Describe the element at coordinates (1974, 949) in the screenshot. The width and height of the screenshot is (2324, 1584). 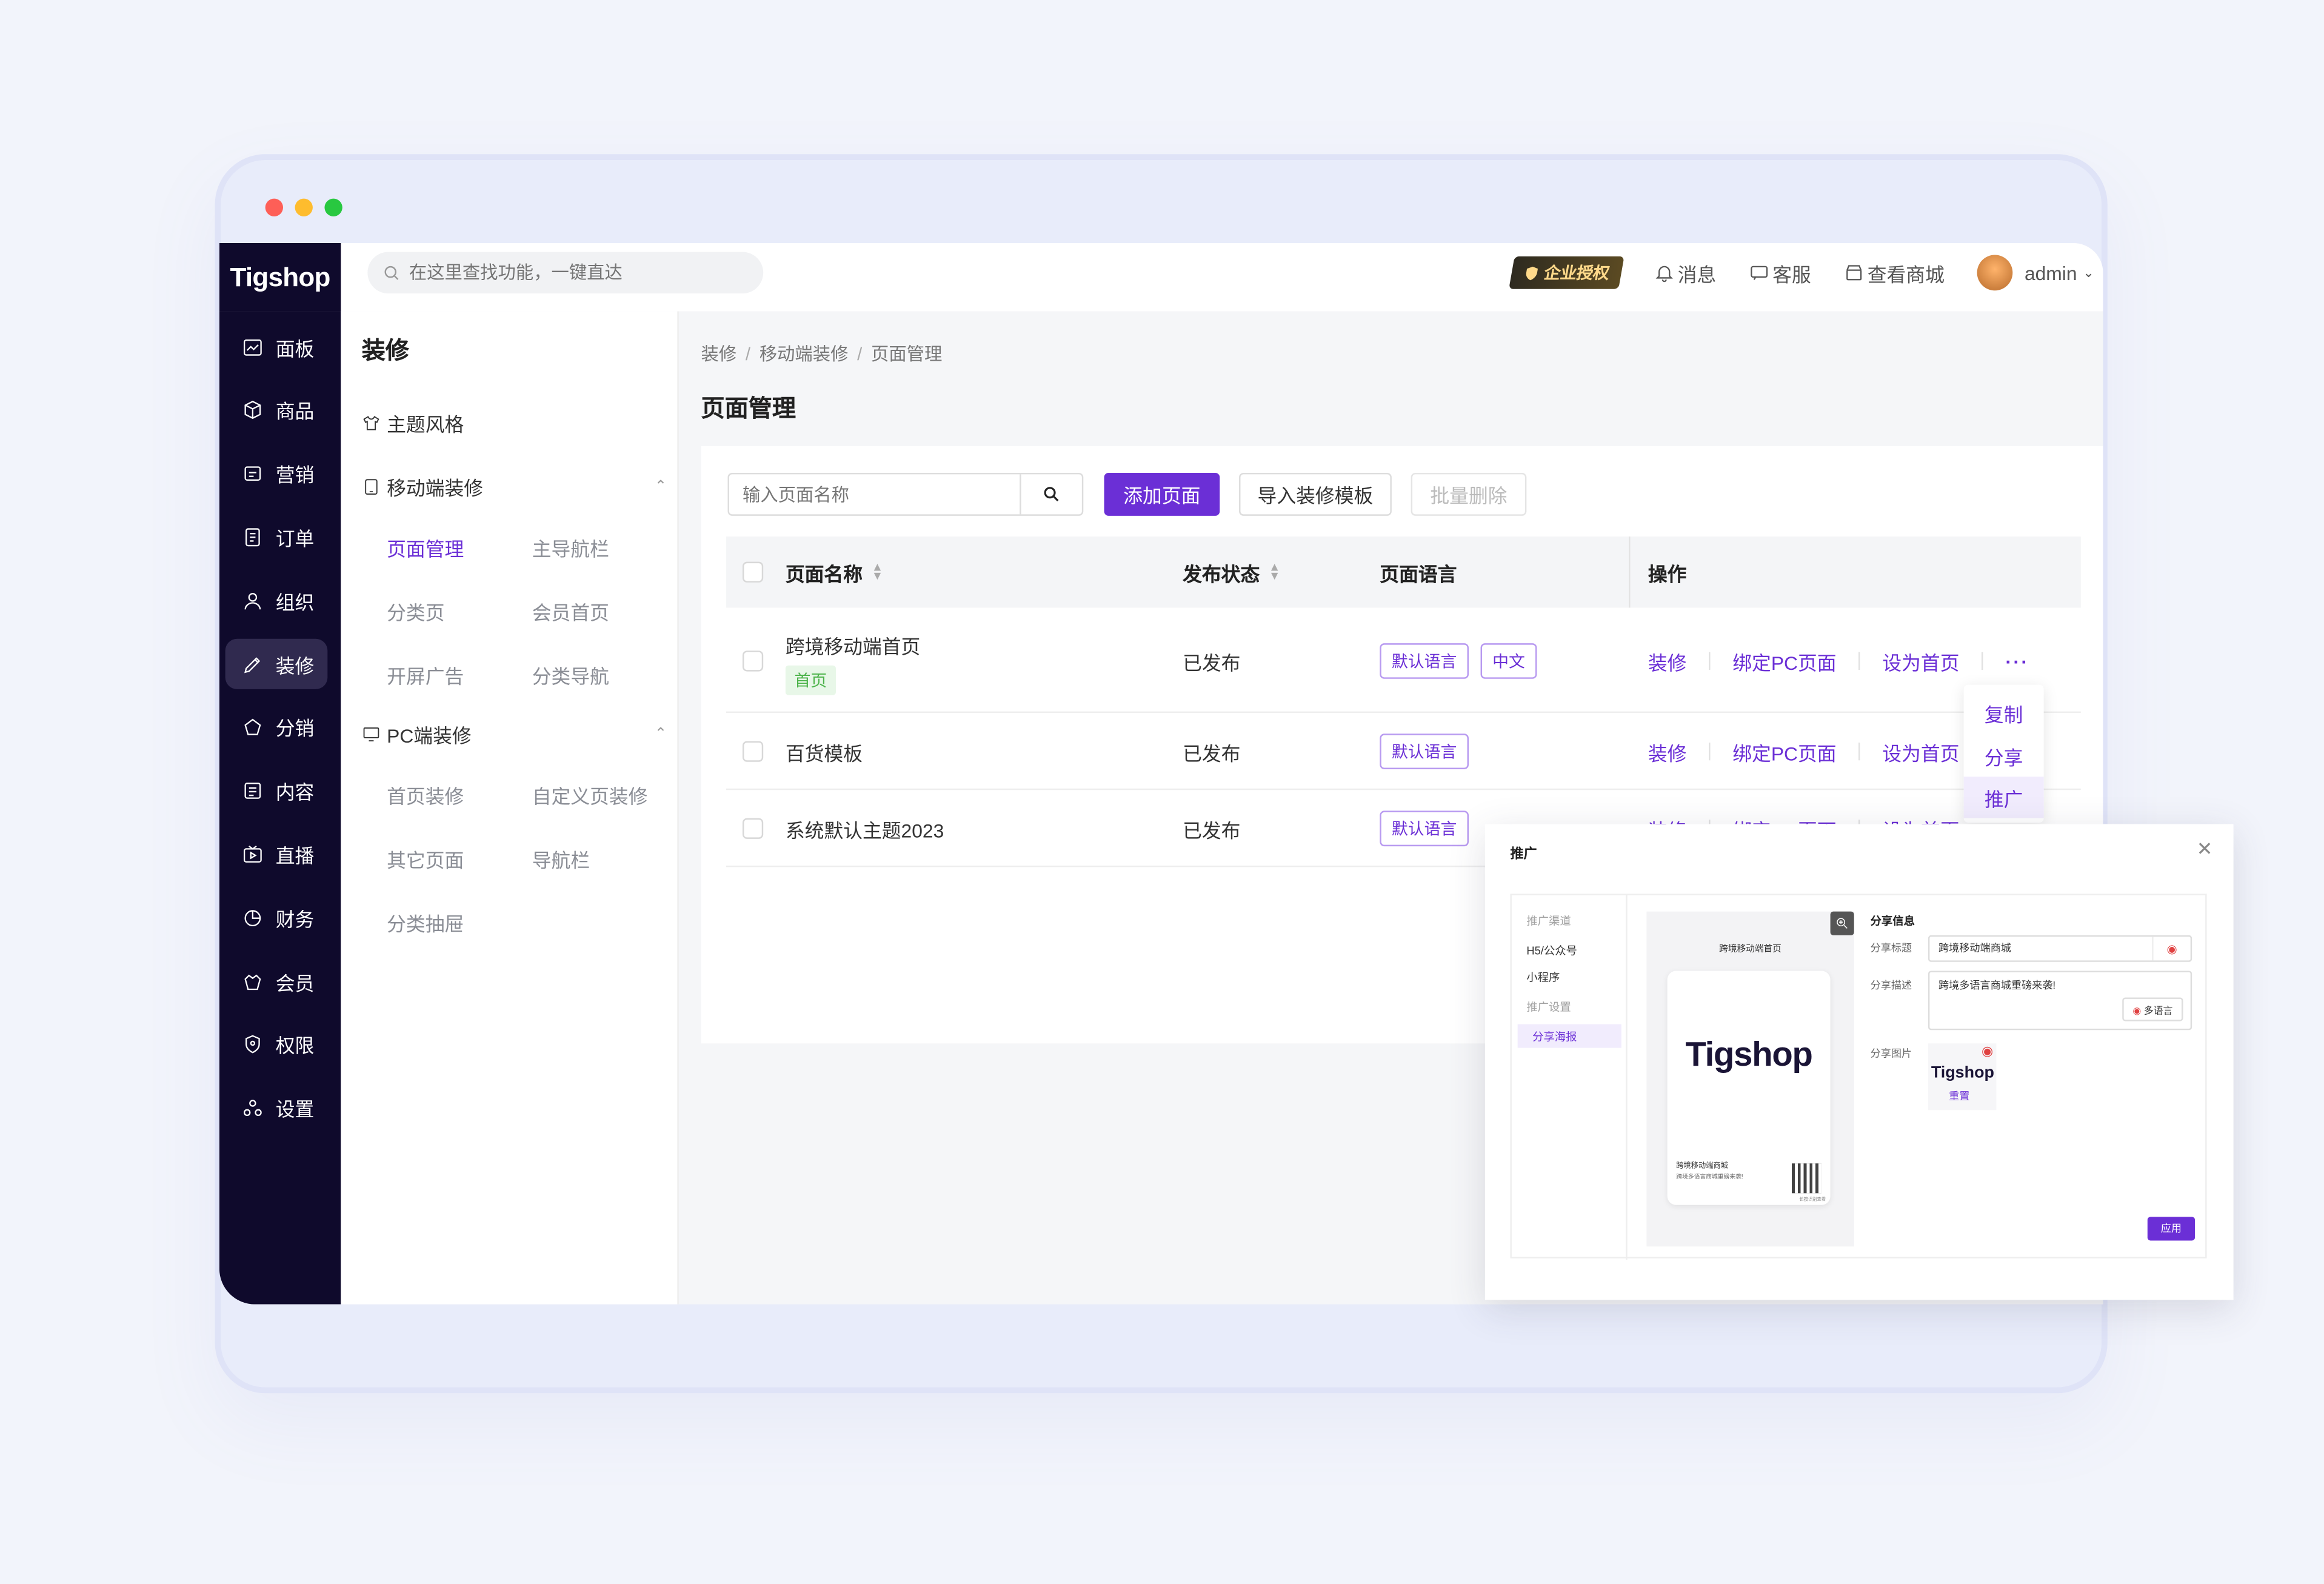
I see `share-title-value: 跨境移动端商城` at that location.